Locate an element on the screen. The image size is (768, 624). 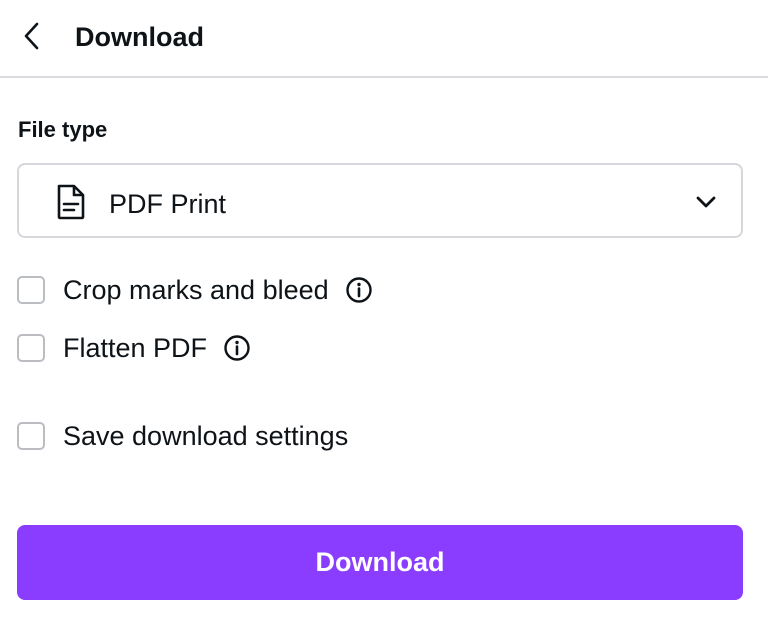
chevron-left-icon is located at coordinates (31, 36).